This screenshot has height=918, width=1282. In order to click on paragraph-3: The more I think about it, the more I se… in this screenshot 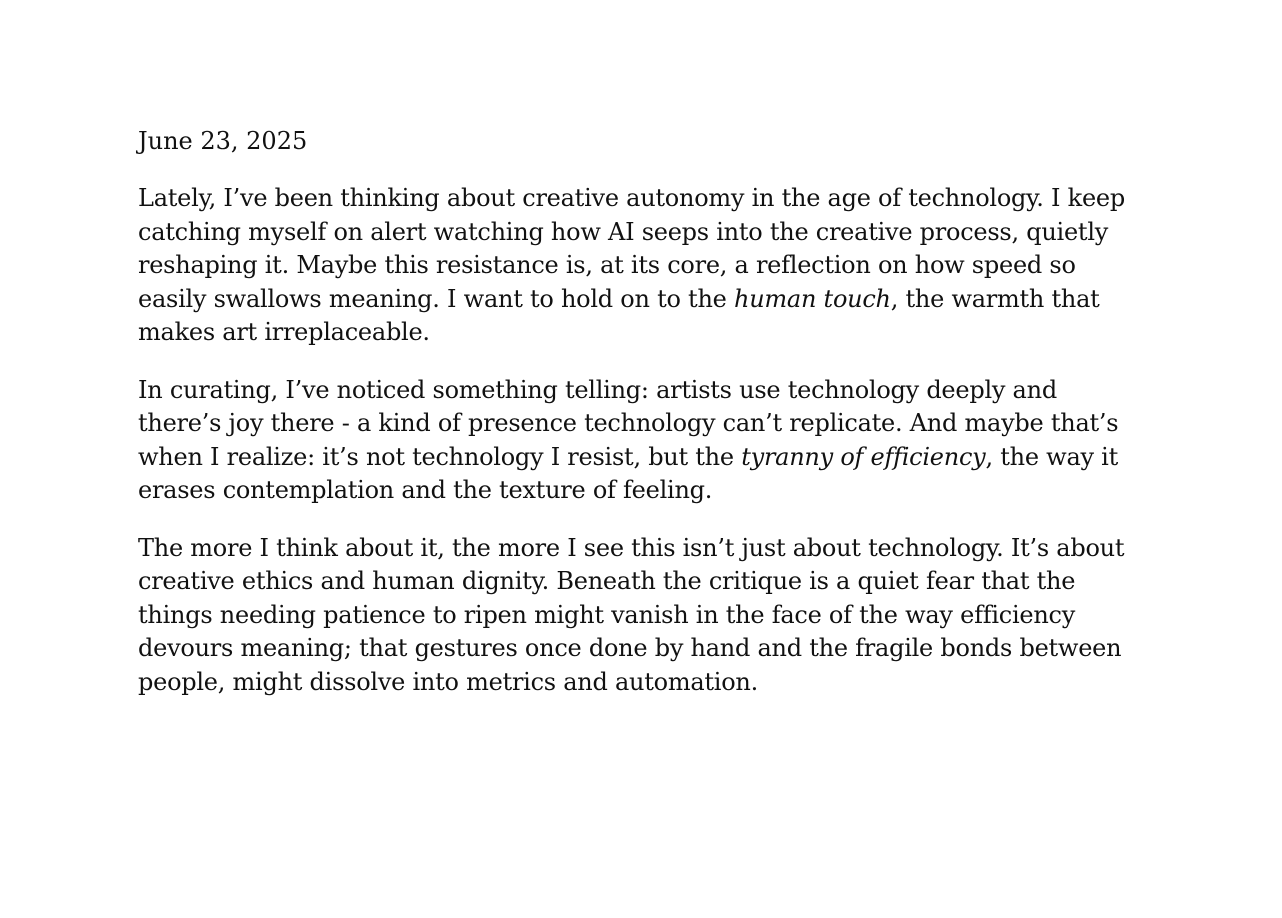, I will do `click(631, 614)`.